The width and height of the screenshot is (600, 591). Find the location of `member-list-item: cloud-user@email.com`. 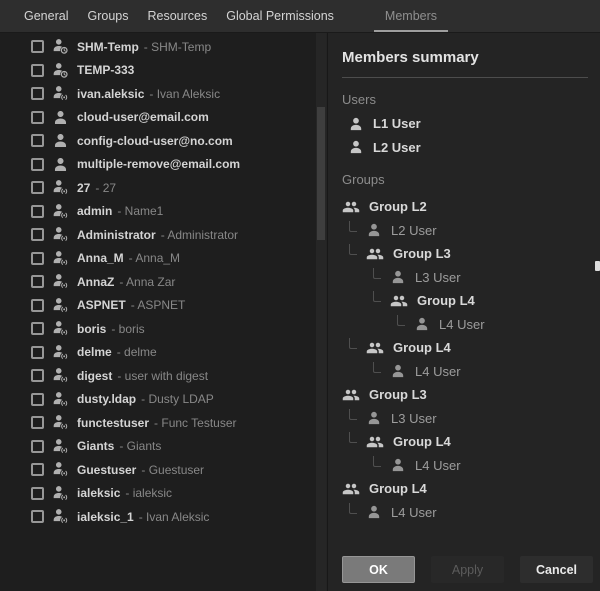

member-list-item: cloud-user@email.com is located at coordinates (158, 118).